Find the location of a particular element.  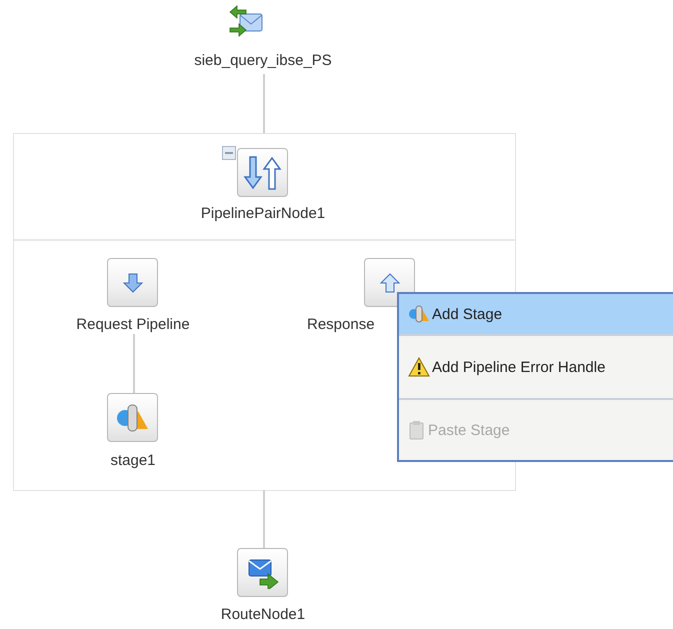

node-label: Response is located at coordinates (341, 325).